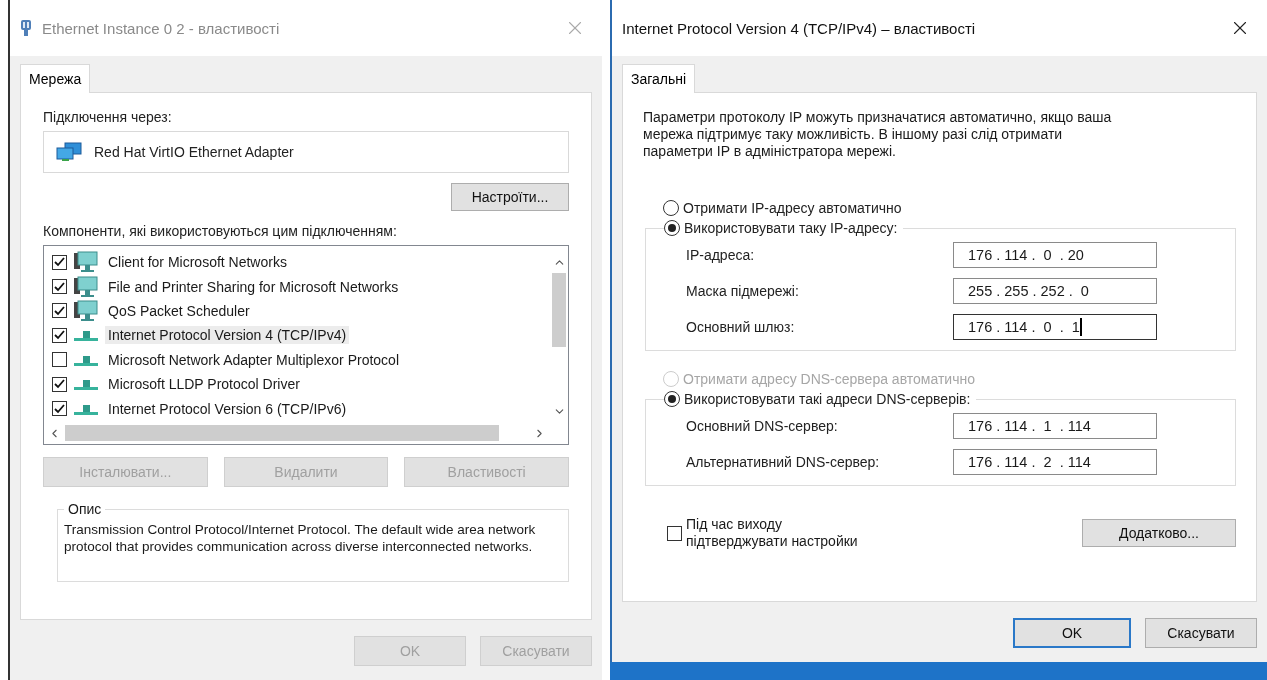  What do you see at coordinates (762, 426) in the screenshot?
I see `field-label: Основний DNS-сервер:` at bounding box center [762, 426].